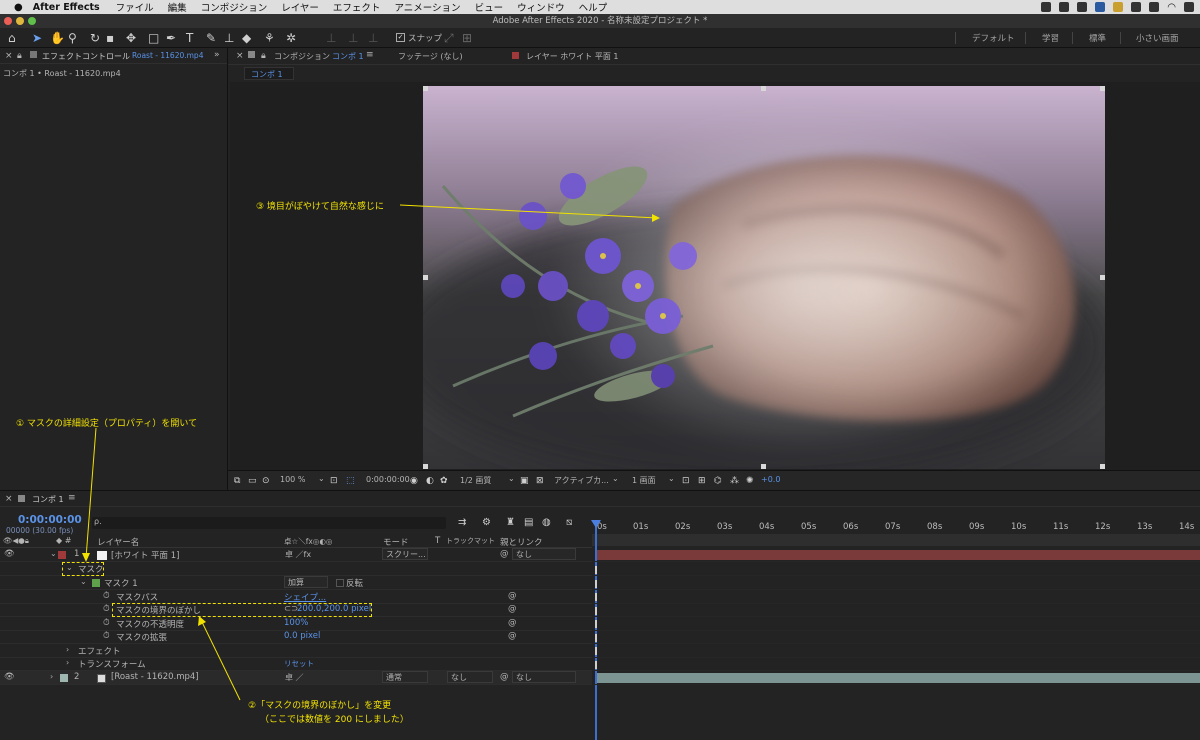  I want to click on annotation-2-line2: （ここでは数値を 200 にしました）, so click(334, 720).